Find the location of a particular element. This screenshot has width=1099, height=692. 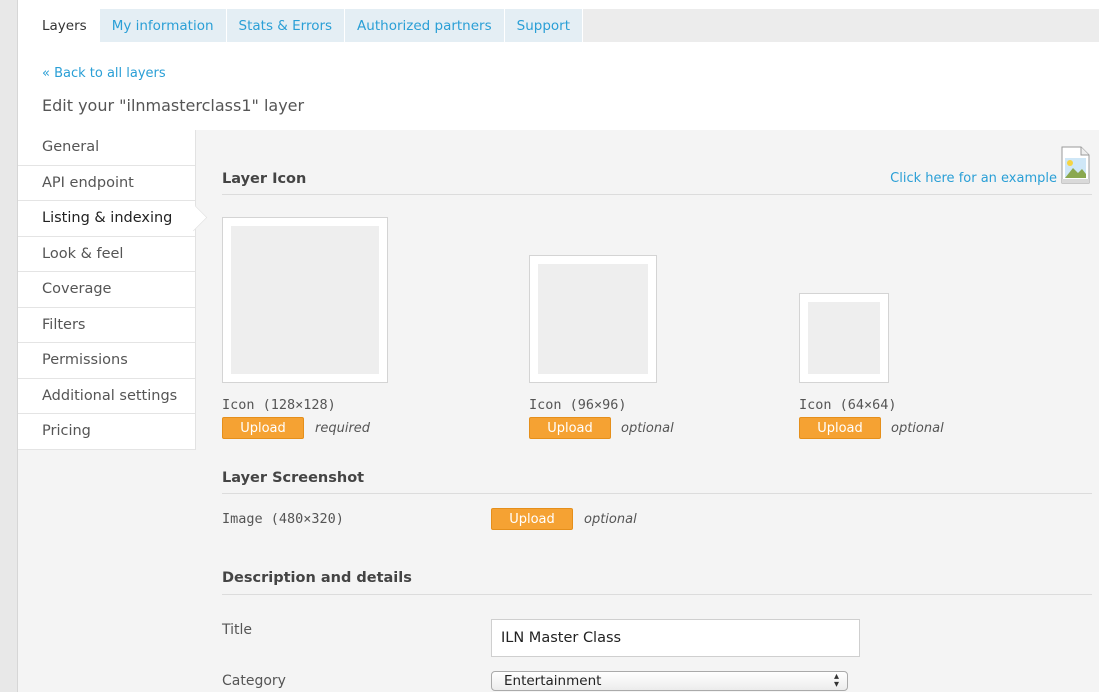

screenshot-note: optional is located at coordinates (610, 519).